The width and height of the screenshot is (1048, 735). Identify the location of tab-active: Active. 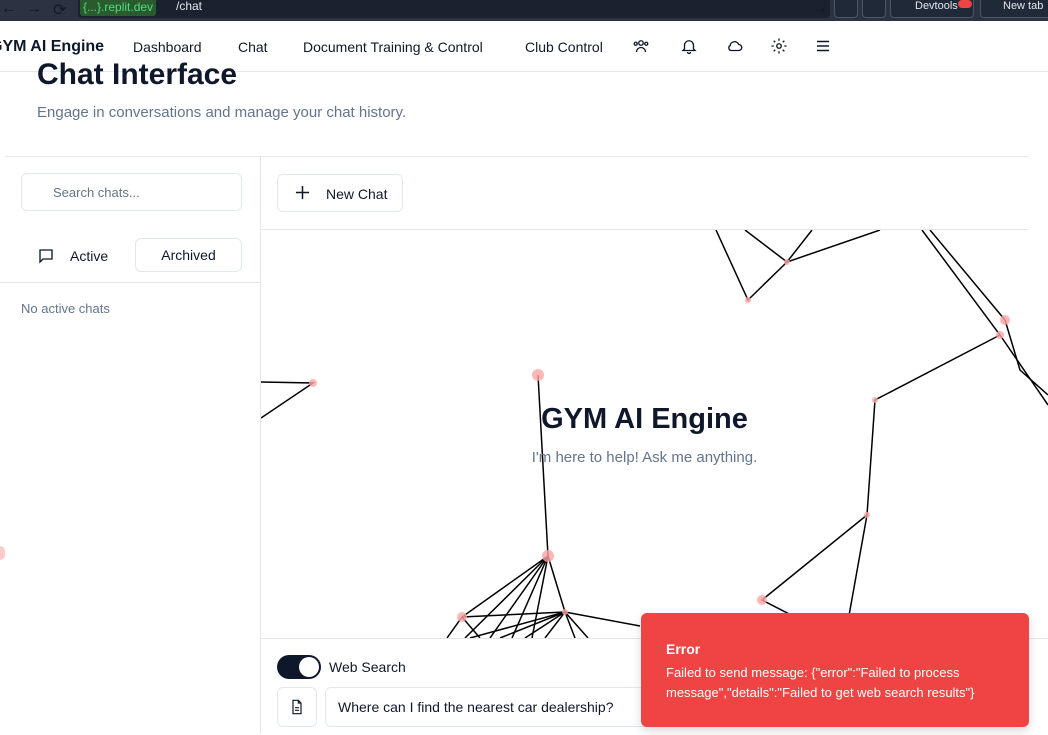
(76, 255).